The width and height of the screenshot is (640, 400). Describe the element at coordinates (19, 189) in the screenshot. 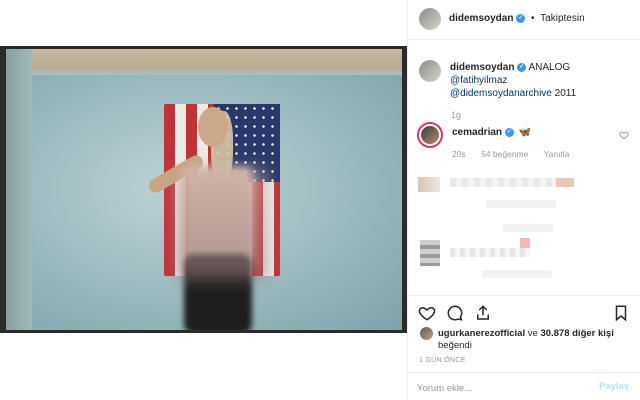

I see `photo-wall-left` at that location.